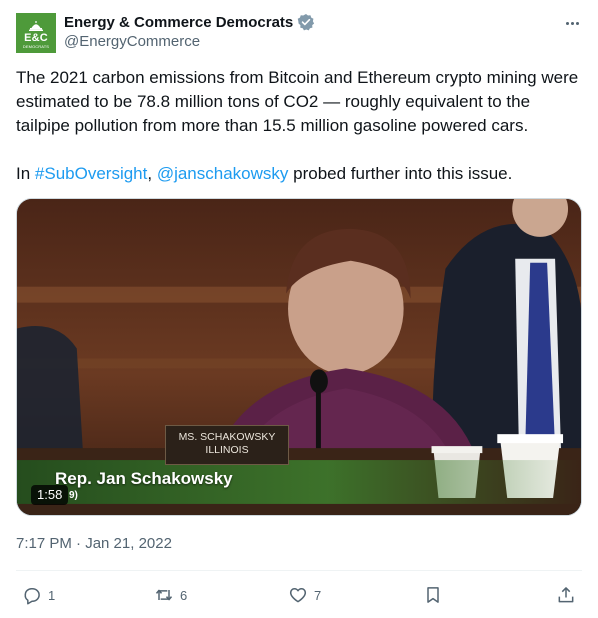 This screenshot has width=598, height=618. I want to click on repost-button: 6, so click(170, 595).